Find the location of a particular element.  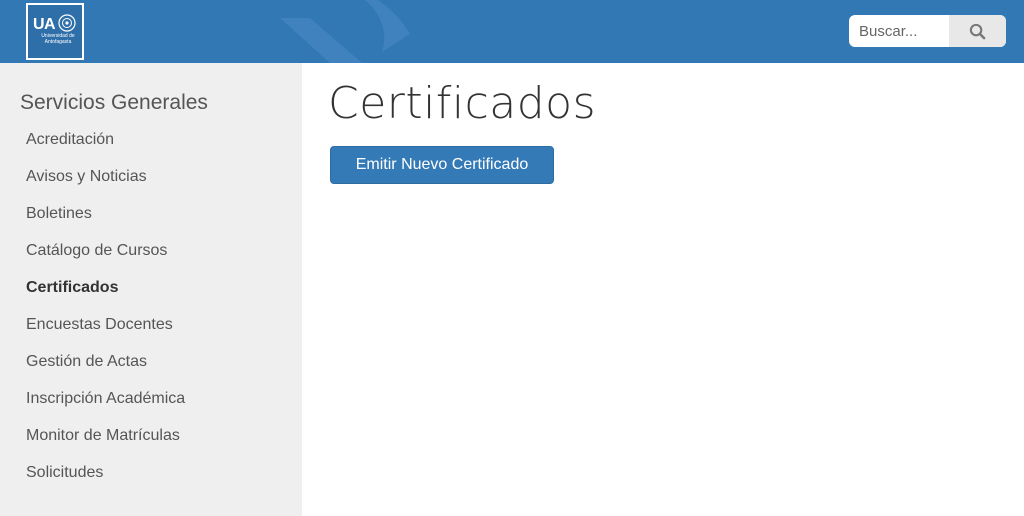

search-icon is located at coordinates (977, 31).